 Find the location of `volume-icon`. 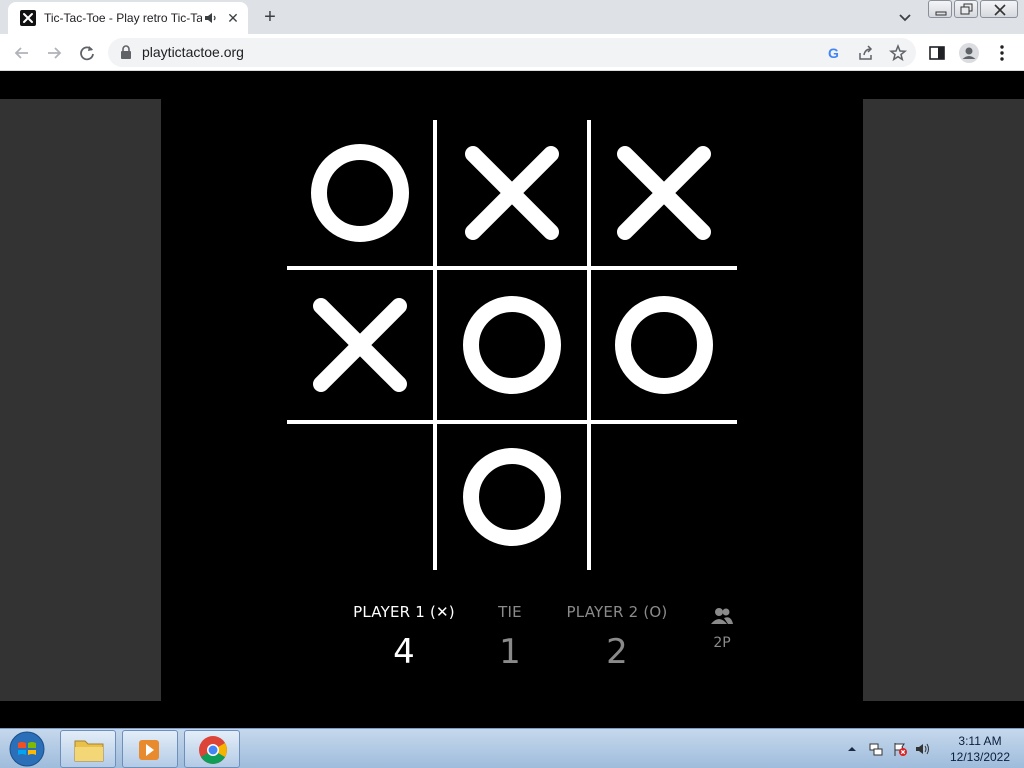

volume-icon is located at coordinates (922, 749).